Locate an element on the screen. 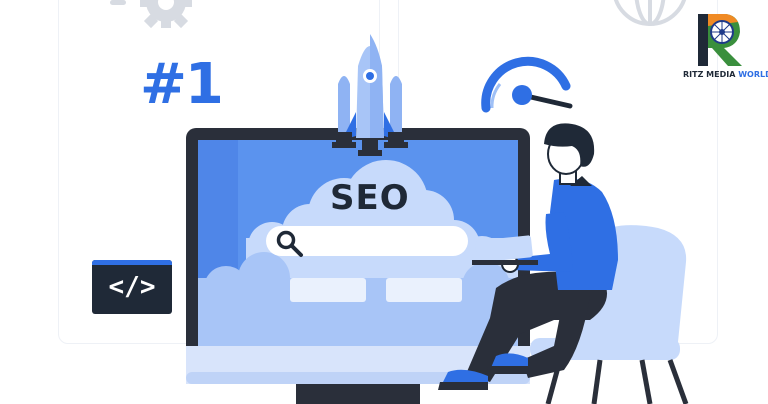 This screenshot has height=404, width=768. speedometer-icon is located at coordinates (527, 84).